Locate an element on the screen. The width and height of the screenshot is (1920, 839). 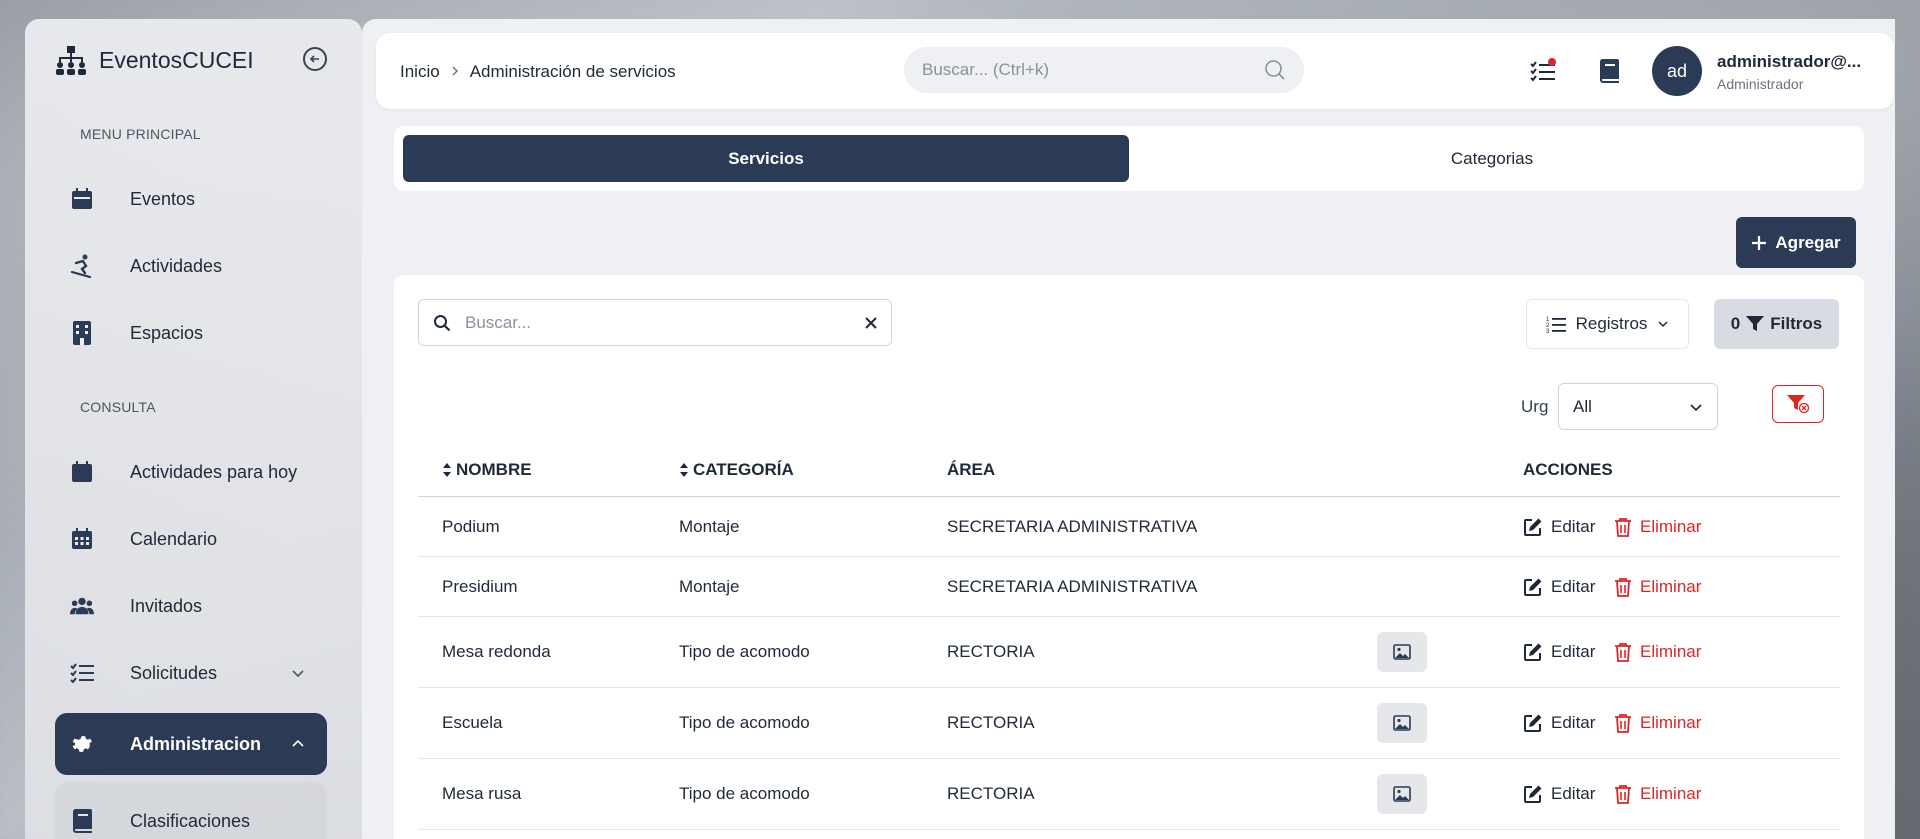
tab-bar: Servicios Categorias is located at coordinates (1129, 158).